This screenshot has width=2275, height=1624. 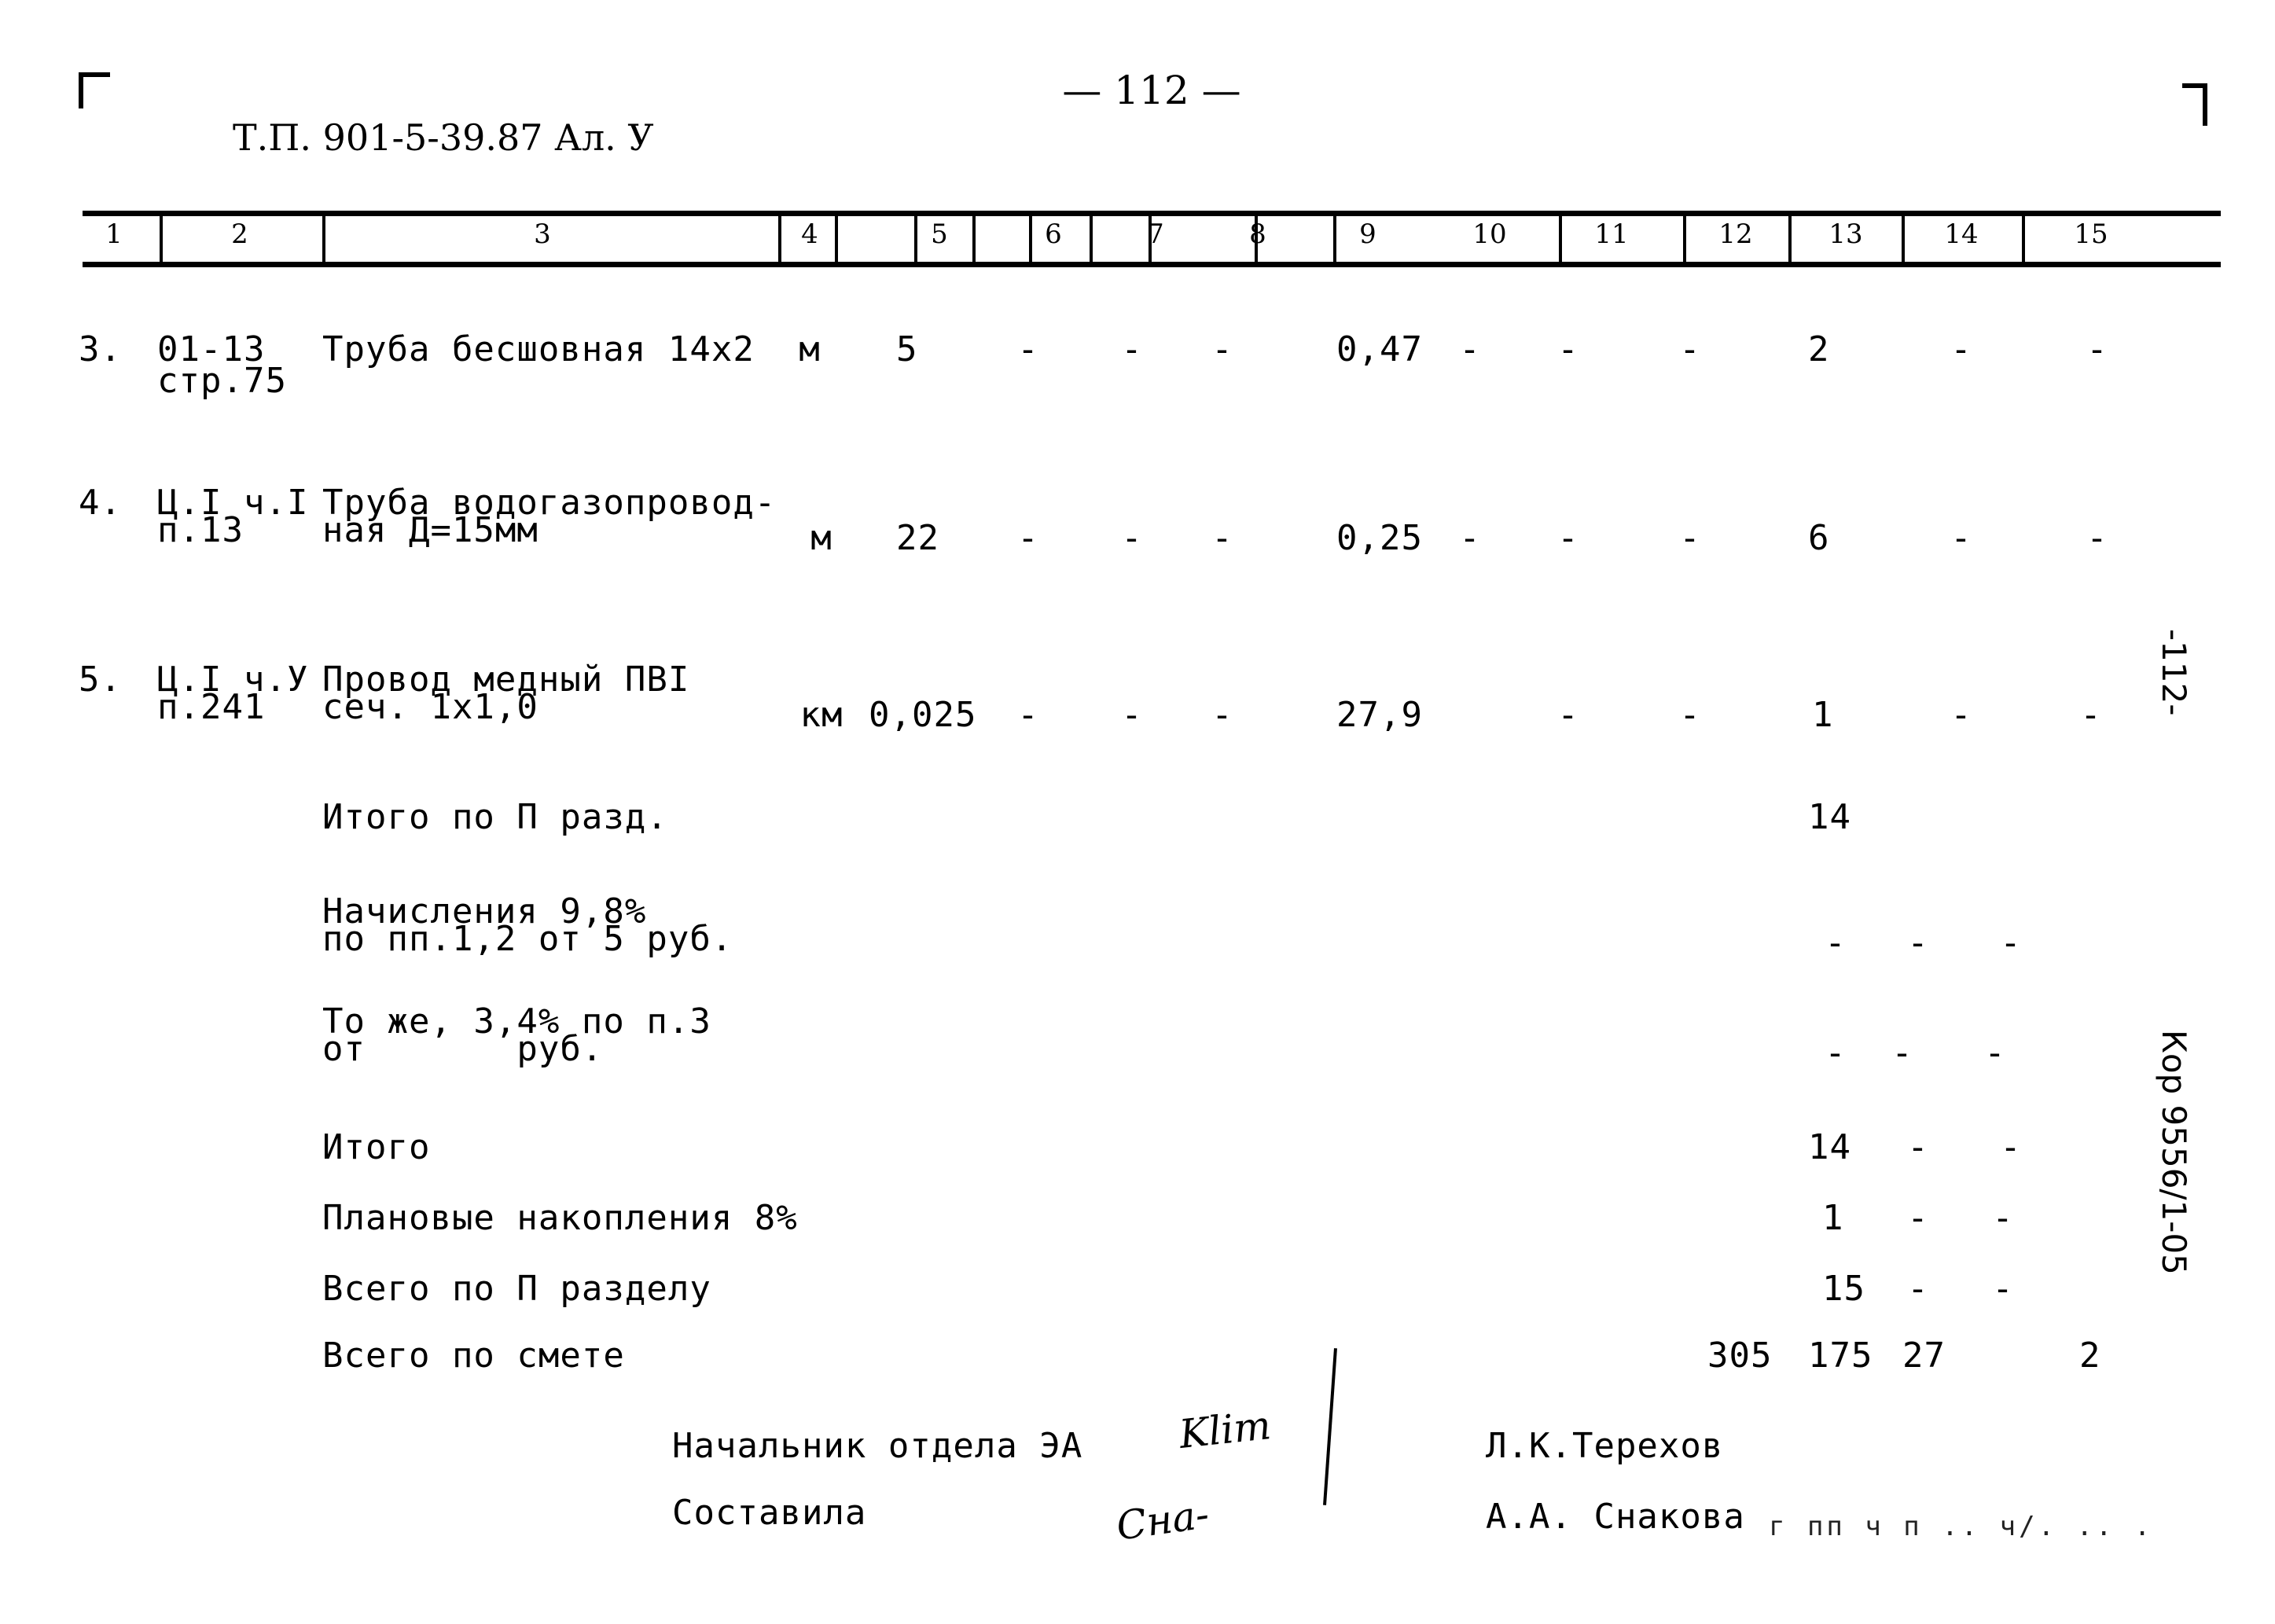 I want to click on column-number: 15, so click(x=2091, y=234).